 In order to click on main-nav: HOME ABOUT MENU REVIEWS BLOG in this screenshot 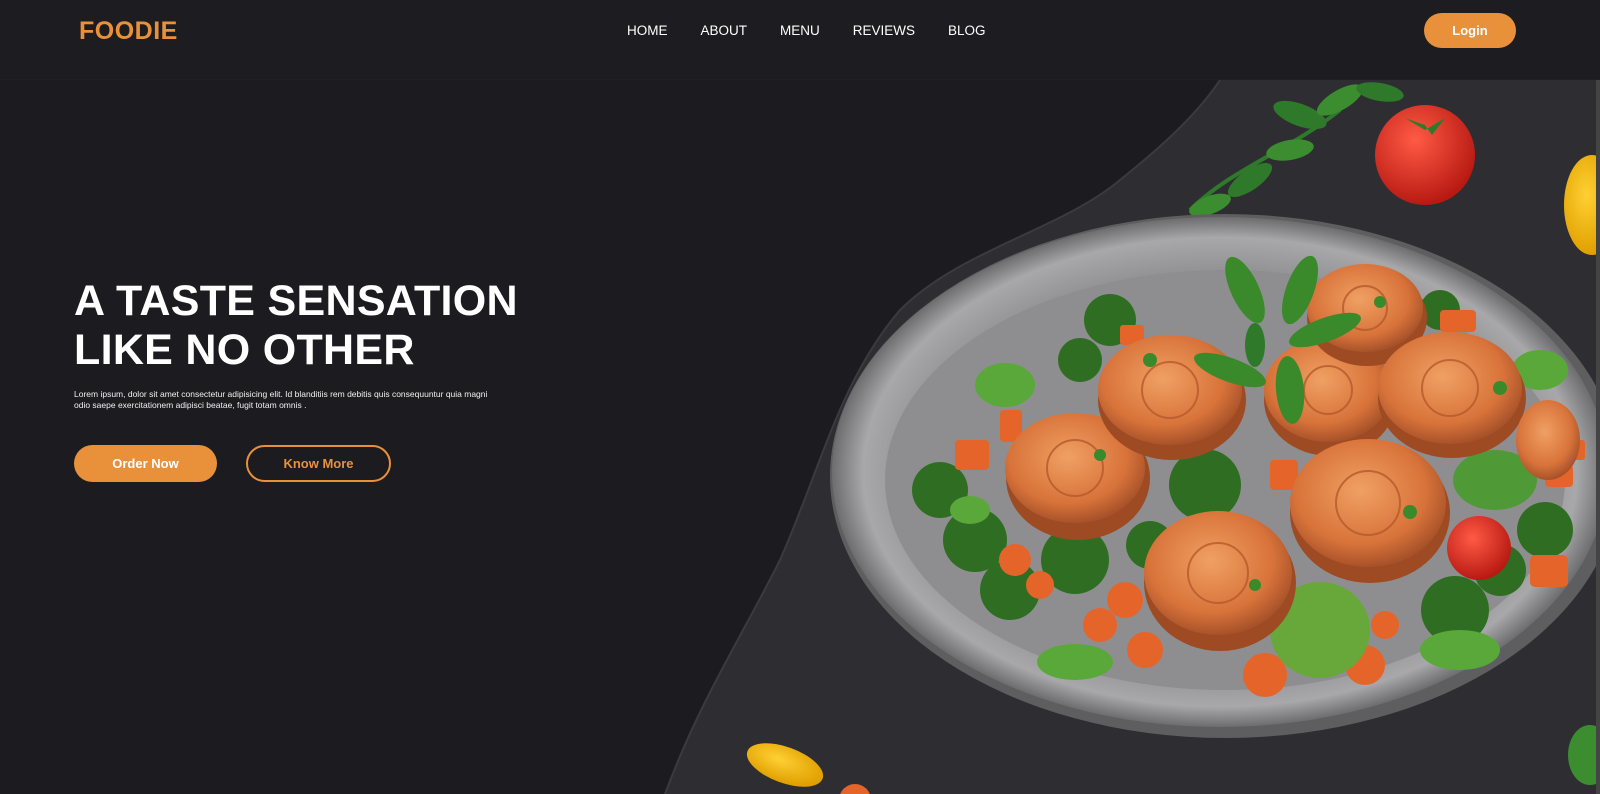, I will do `click(823, 30)`.